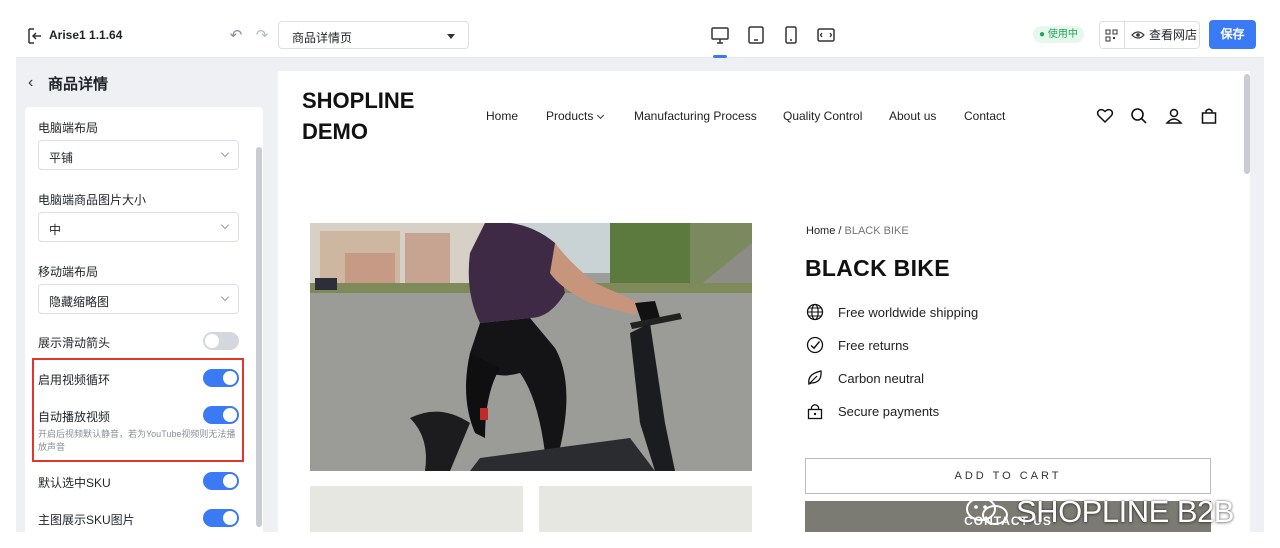  I want to click on product-title: BLACK BIKE, so click(877, 268).